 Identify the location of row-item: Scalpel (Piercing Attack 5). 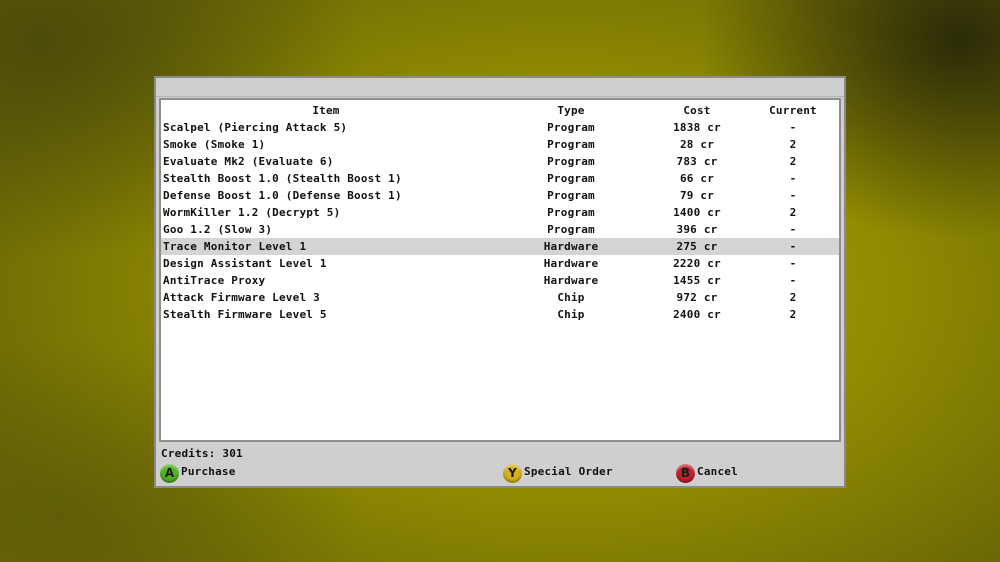
(255, 127).